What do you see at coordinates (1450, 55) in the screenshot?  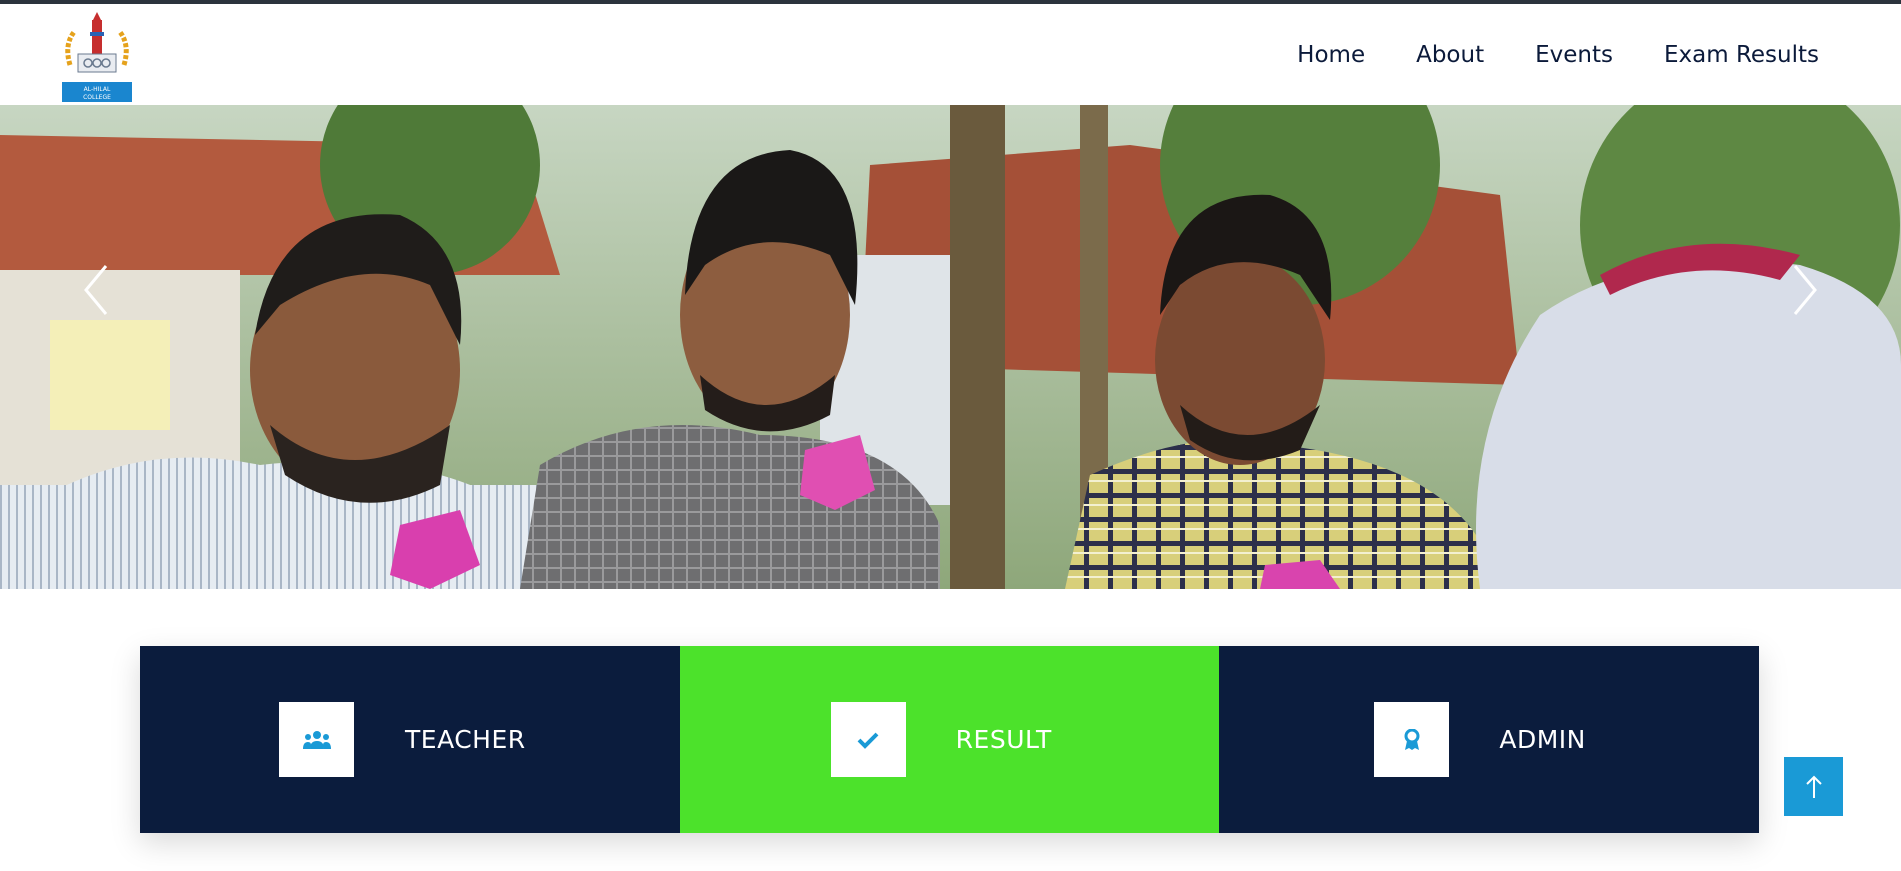 I see `nav-about-link: About` at bounding box center [1450, 55].